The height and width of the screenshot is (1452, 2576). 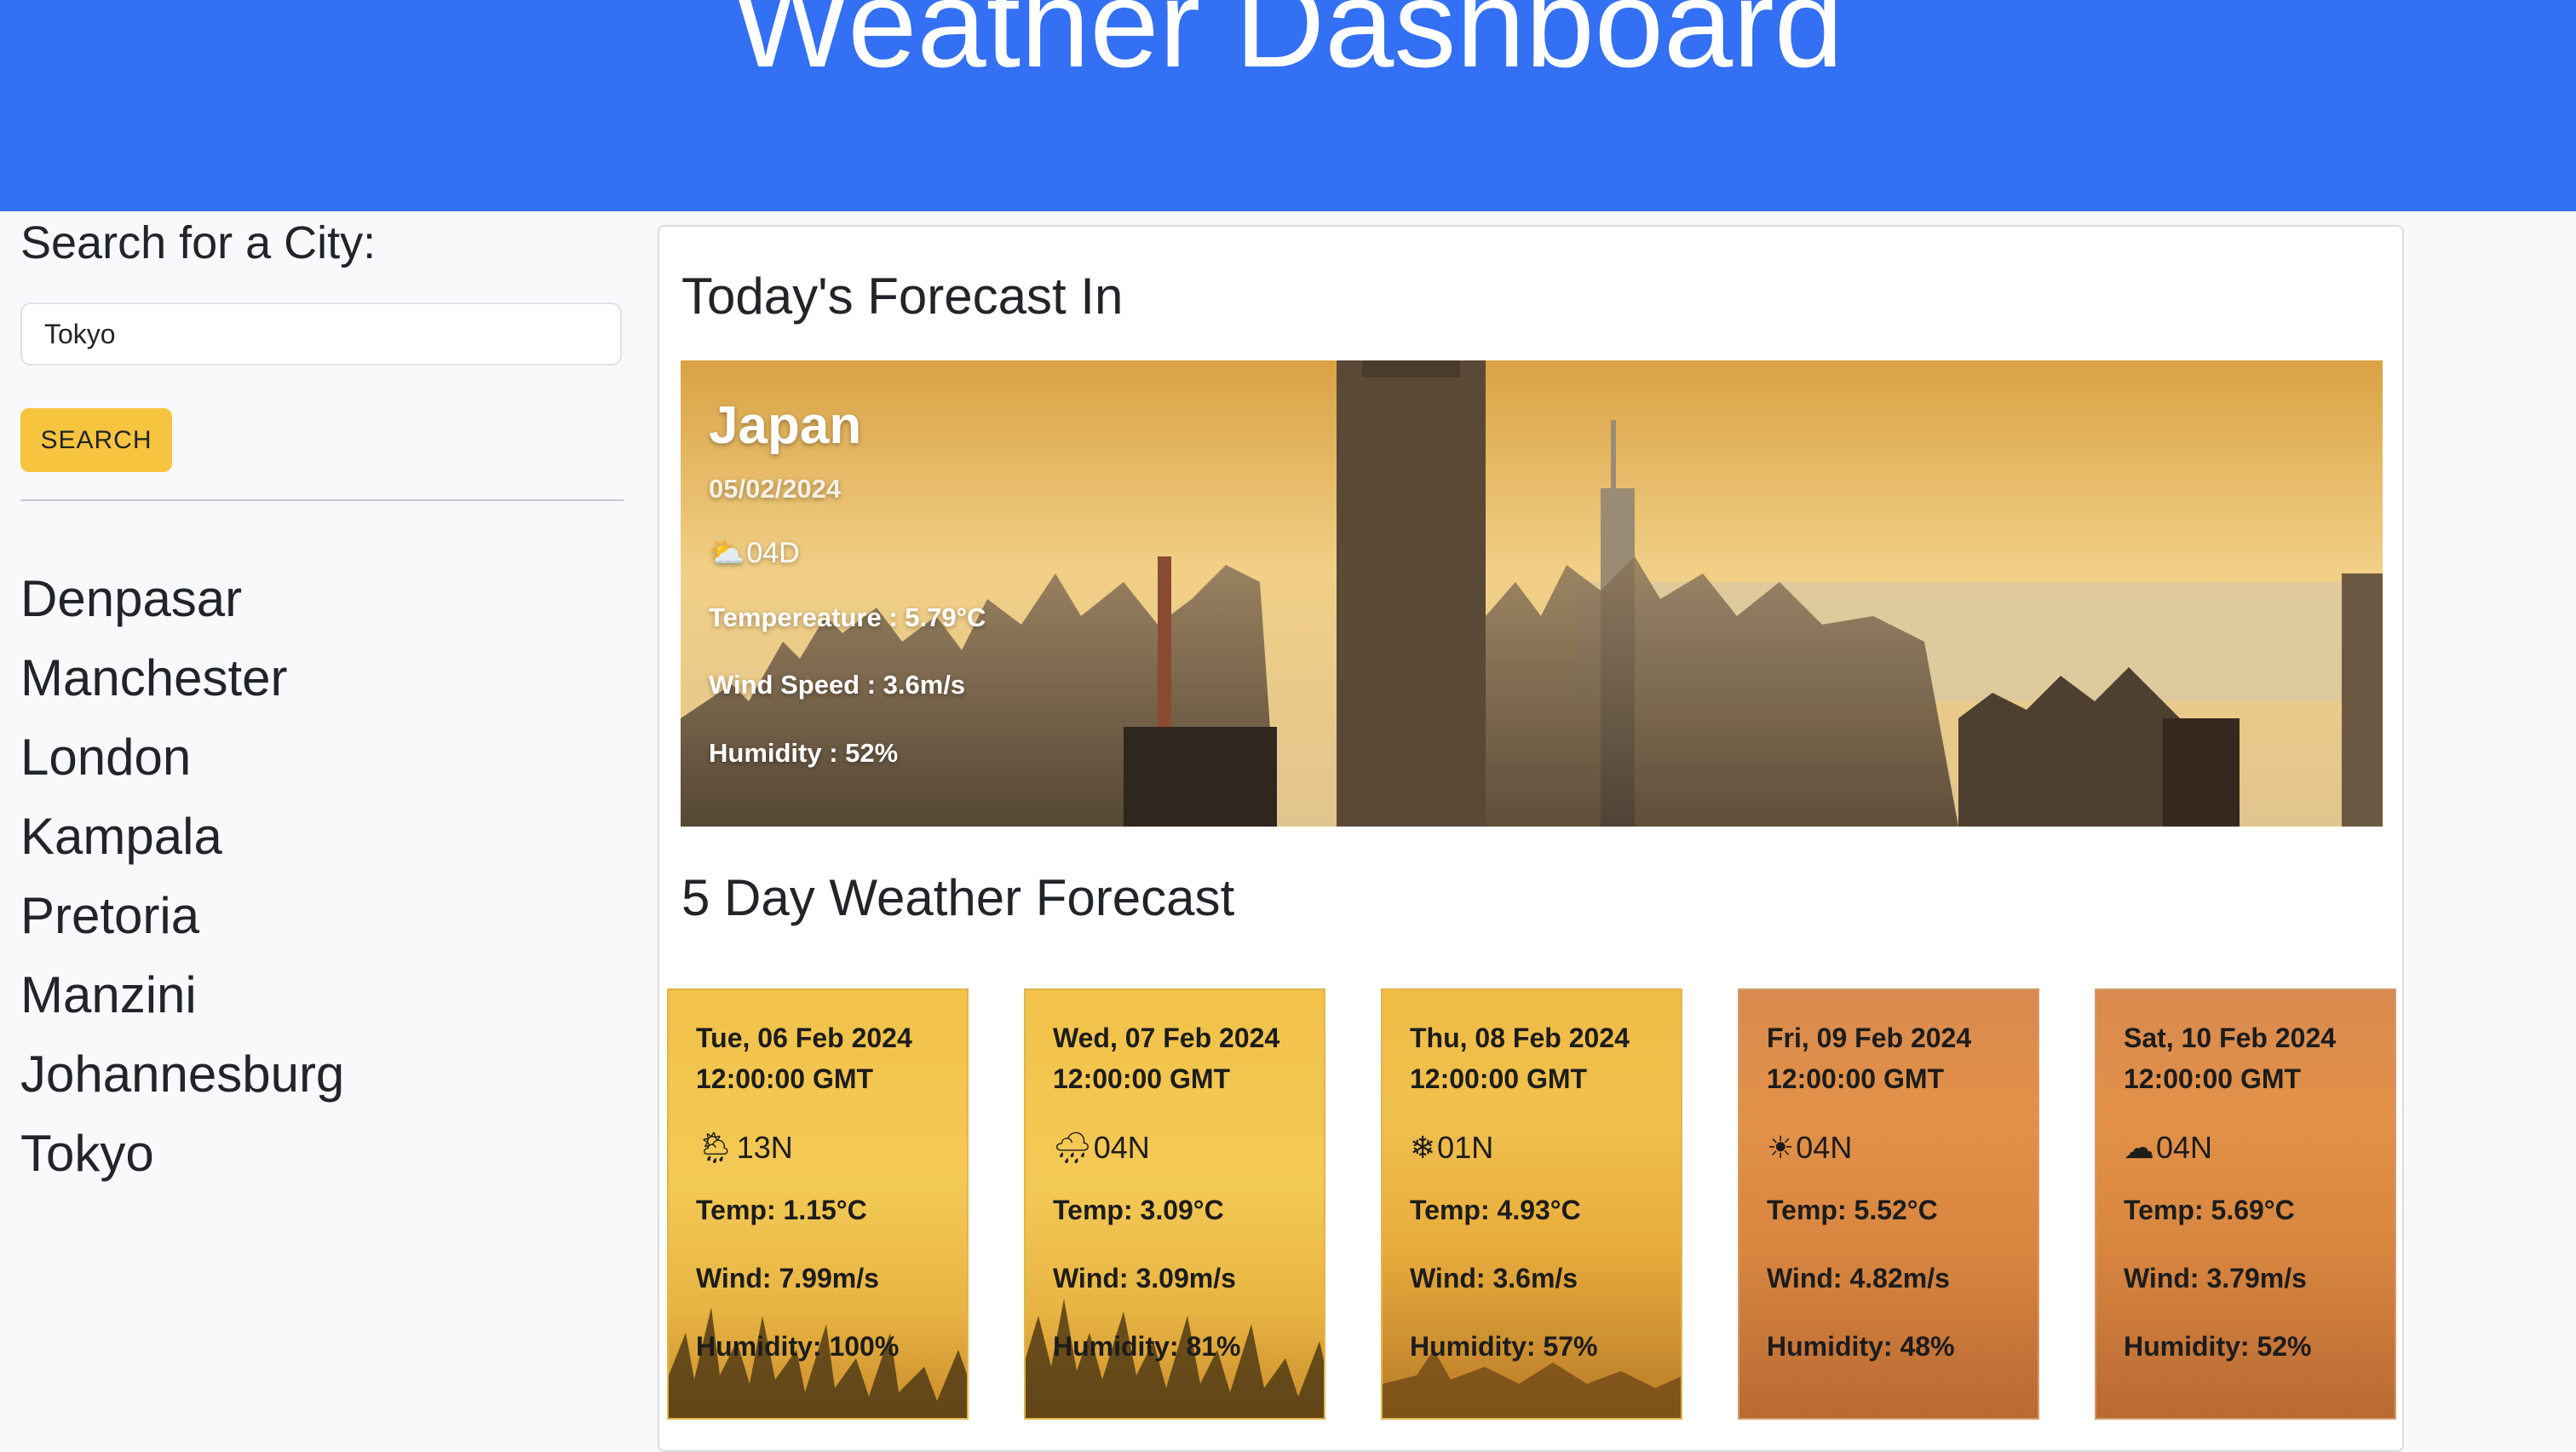 What do you see at coordinates (838, 685) in the screenshot?
I see `today-wind: Wind Speed : 3.6m/s` at bounding box center [838, 685].